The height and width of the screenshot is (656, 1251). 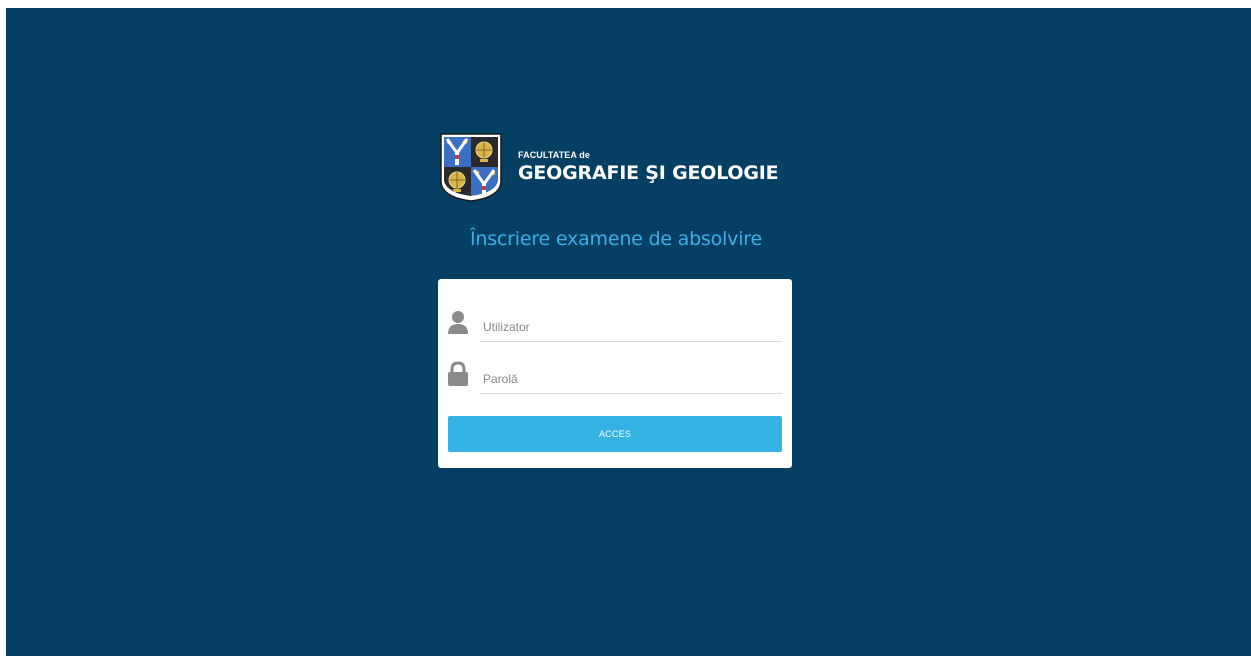 I want to click on password-field-row, so click(x=615, y=379).